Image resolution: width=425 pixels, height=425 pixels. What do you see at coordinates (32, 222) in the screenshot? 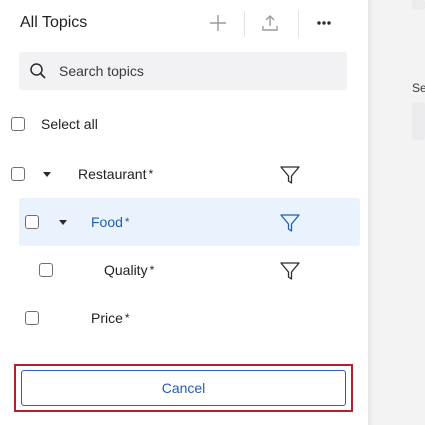
I see `topic-checkbox-food` at bounding box center [32, 222].